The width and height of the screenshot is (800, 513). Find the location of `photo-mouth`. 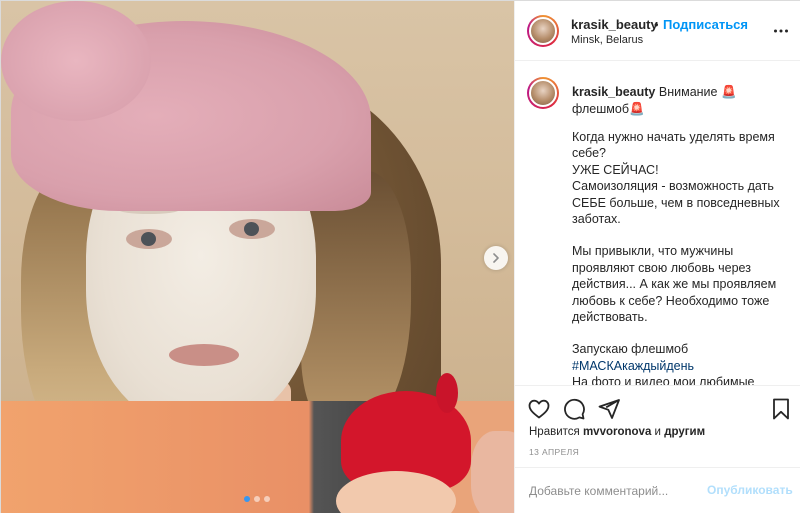

photo-mouth is located at coordinates (204, 355).